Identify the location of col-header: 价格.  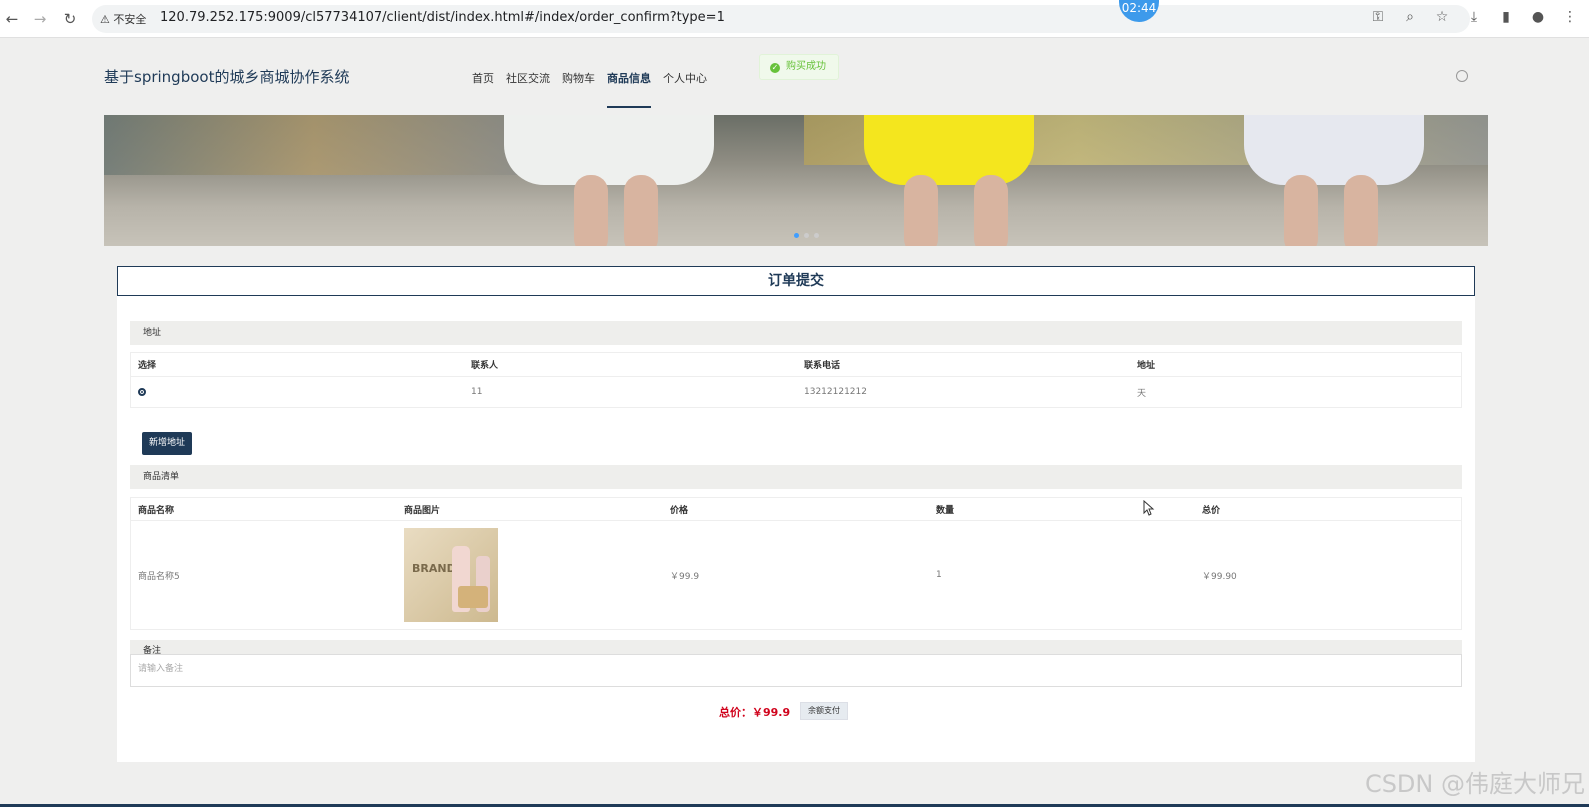
(679, 510).